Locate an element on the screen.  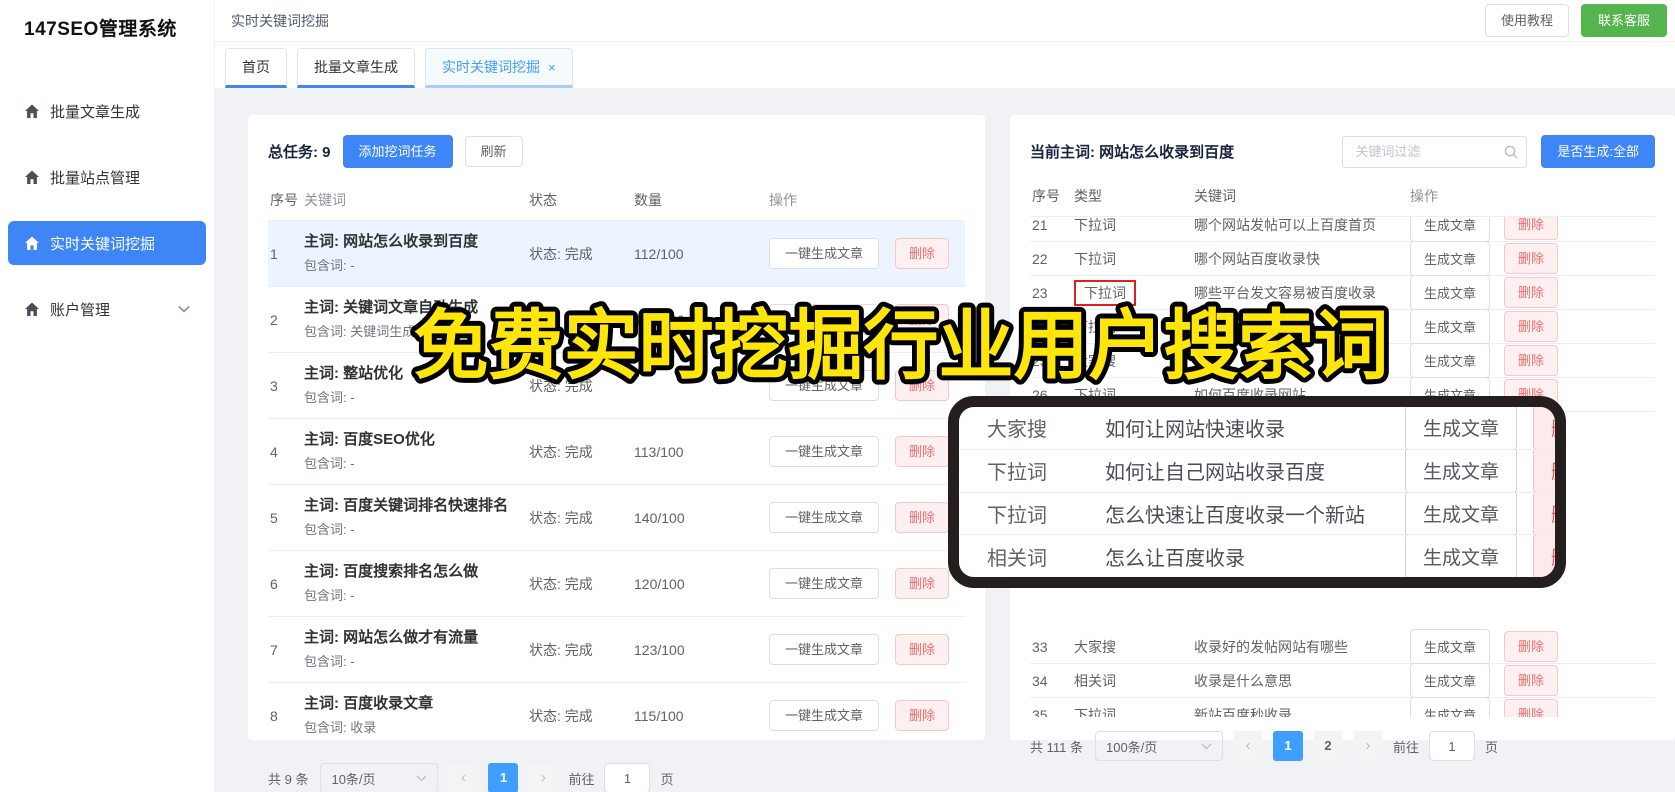
task-count: 115/100 is located at coordinates (659, 715).